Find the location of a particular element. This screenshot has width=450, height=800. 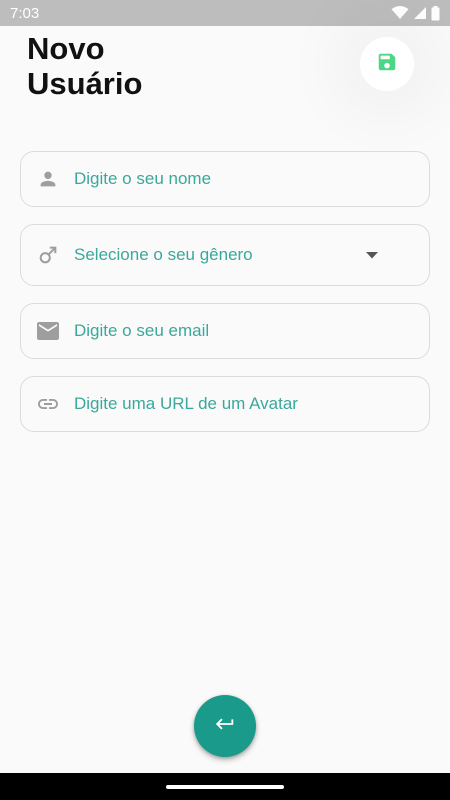

avatar-url-field is located at coordinates (225, 404).